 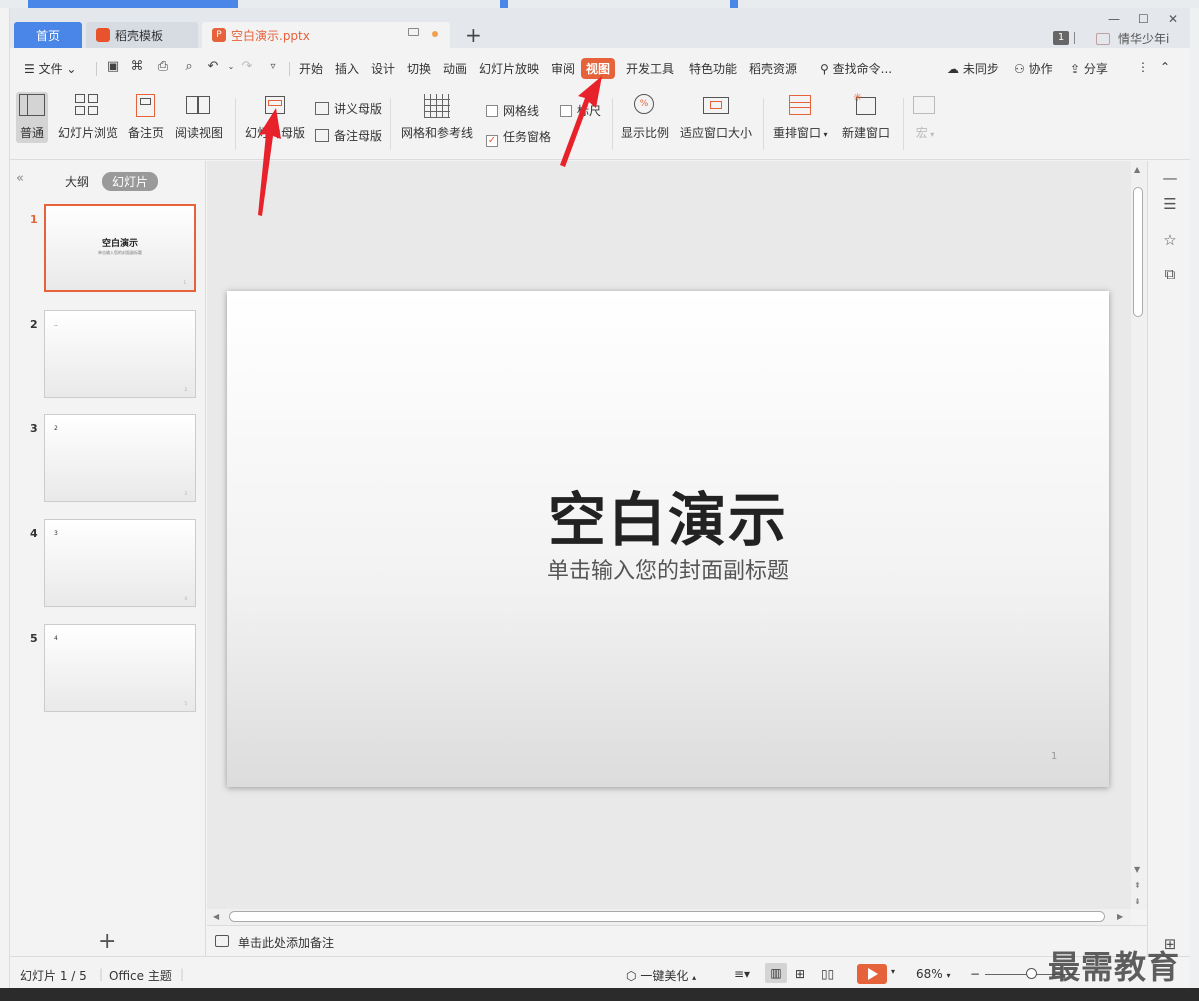 I want to click on user-account: 情华少年i, so click(x=1132, y=38).